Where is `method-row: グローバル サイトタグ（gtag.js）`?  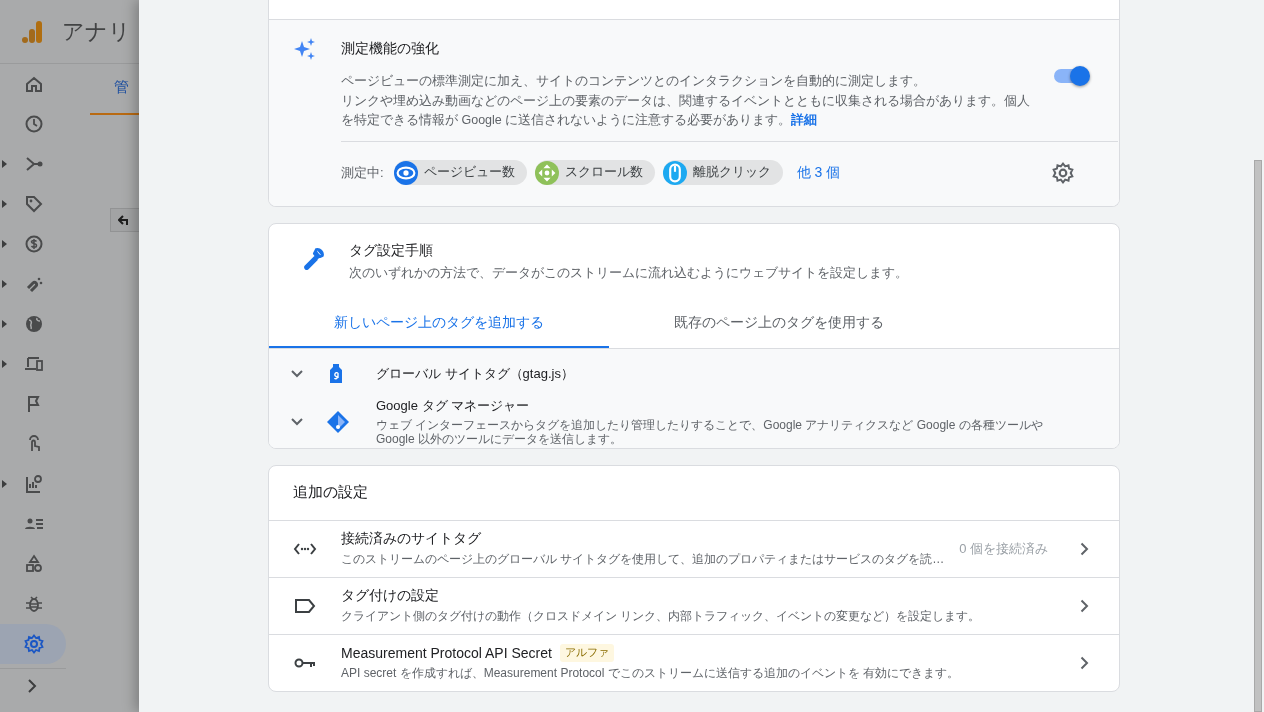 method-row: グローバル サイトタグ（gtag.js） is located at coordinates (694, 373).